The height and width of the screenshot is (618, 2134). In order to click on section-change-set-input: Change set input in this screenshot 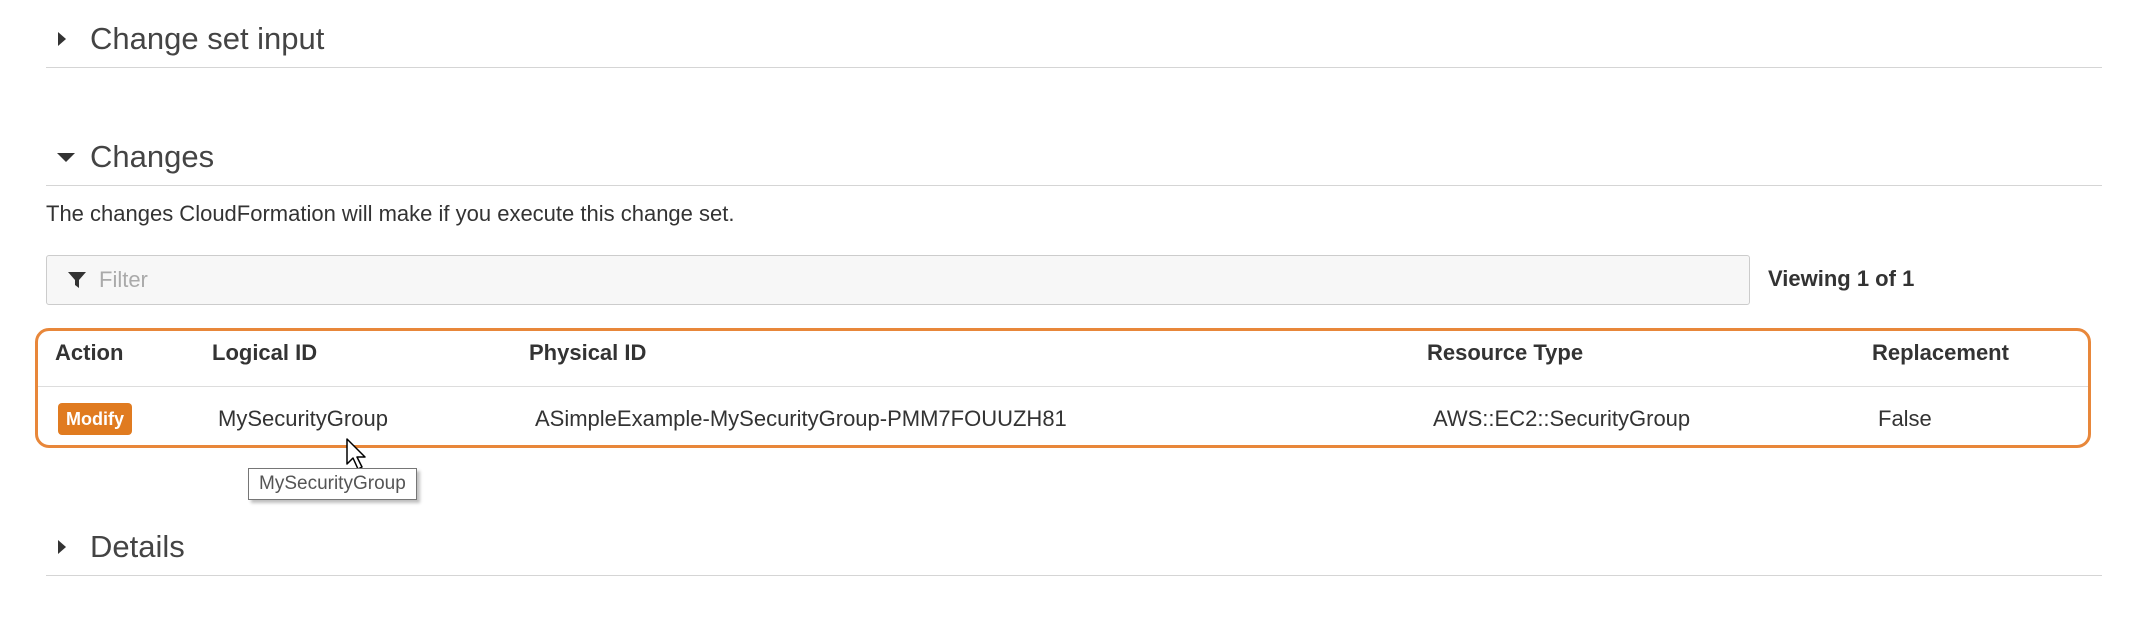, I will do `click(1074, 39)`.